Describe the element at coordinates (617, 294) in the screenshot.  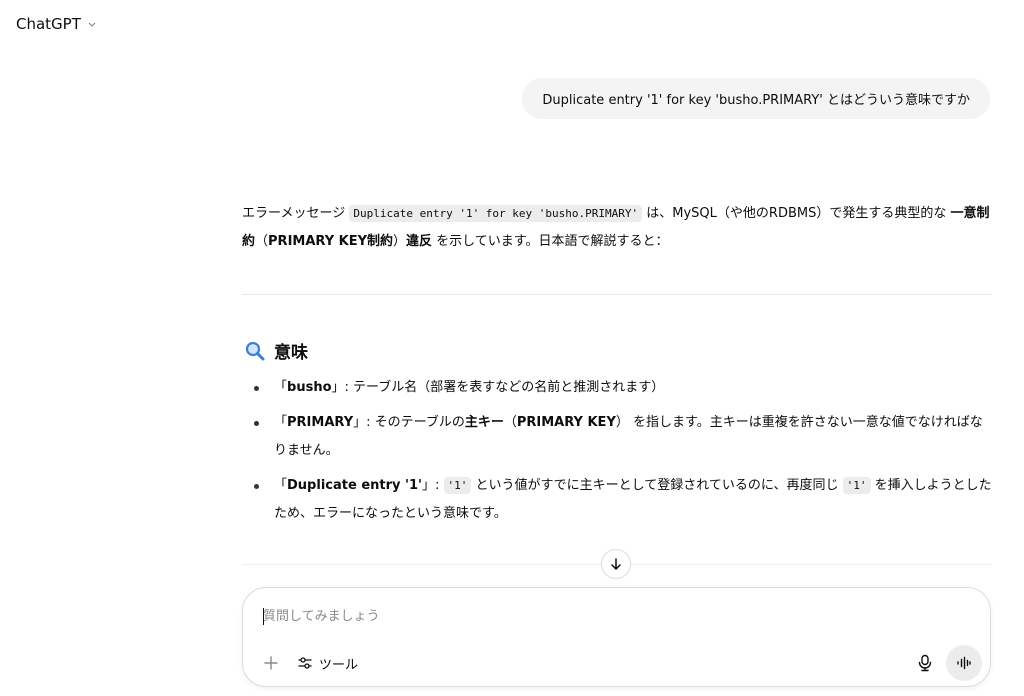
I see `divider` at that location.